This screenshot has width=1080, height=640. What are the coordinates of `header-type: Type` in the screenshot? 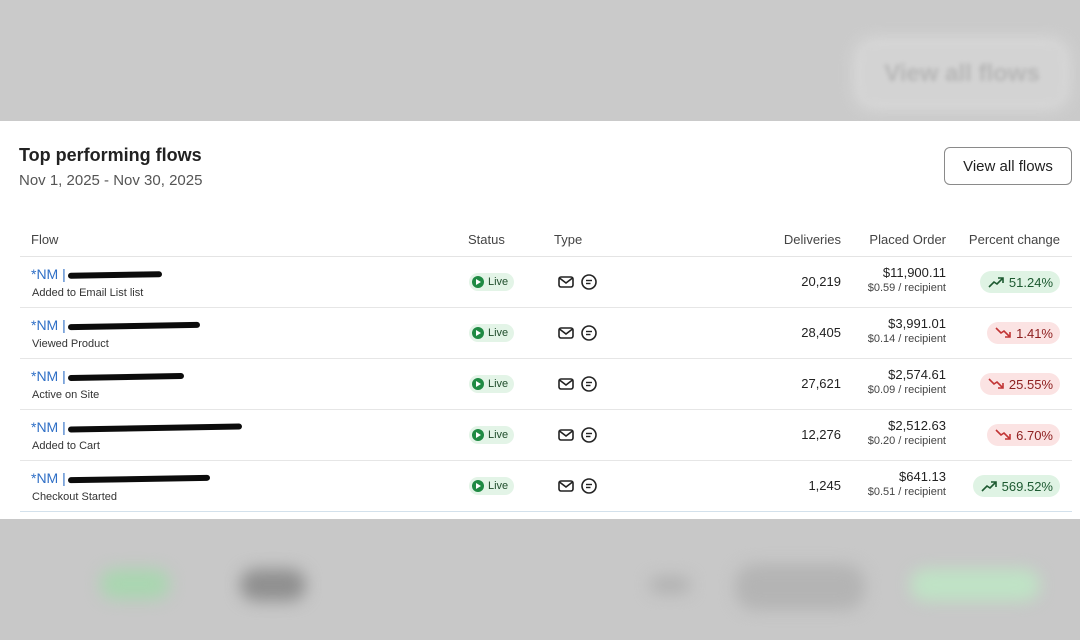 It's located at (568, 239).